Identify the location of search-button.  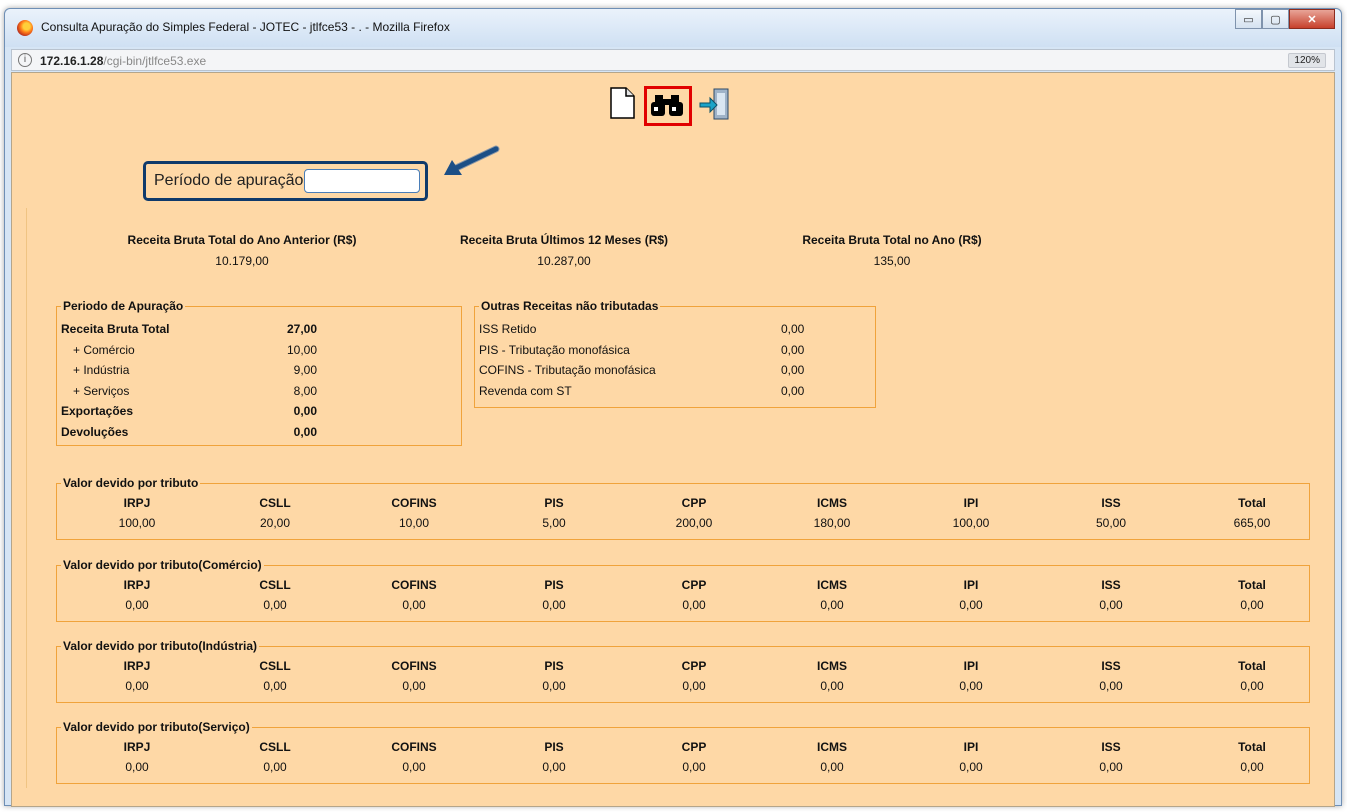
(668, 106).